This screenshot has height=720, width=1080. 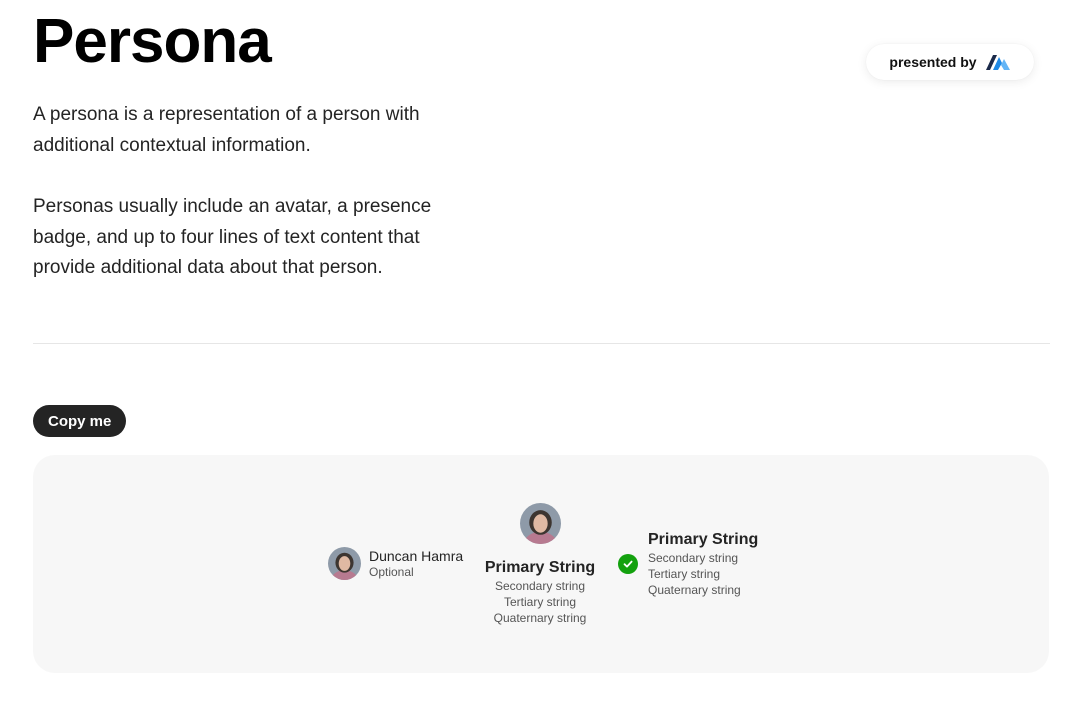 What do you see at coordinates (540, 523) in the screenshot?
I see `avatar-photo-large` at bounding box center [540, 523].